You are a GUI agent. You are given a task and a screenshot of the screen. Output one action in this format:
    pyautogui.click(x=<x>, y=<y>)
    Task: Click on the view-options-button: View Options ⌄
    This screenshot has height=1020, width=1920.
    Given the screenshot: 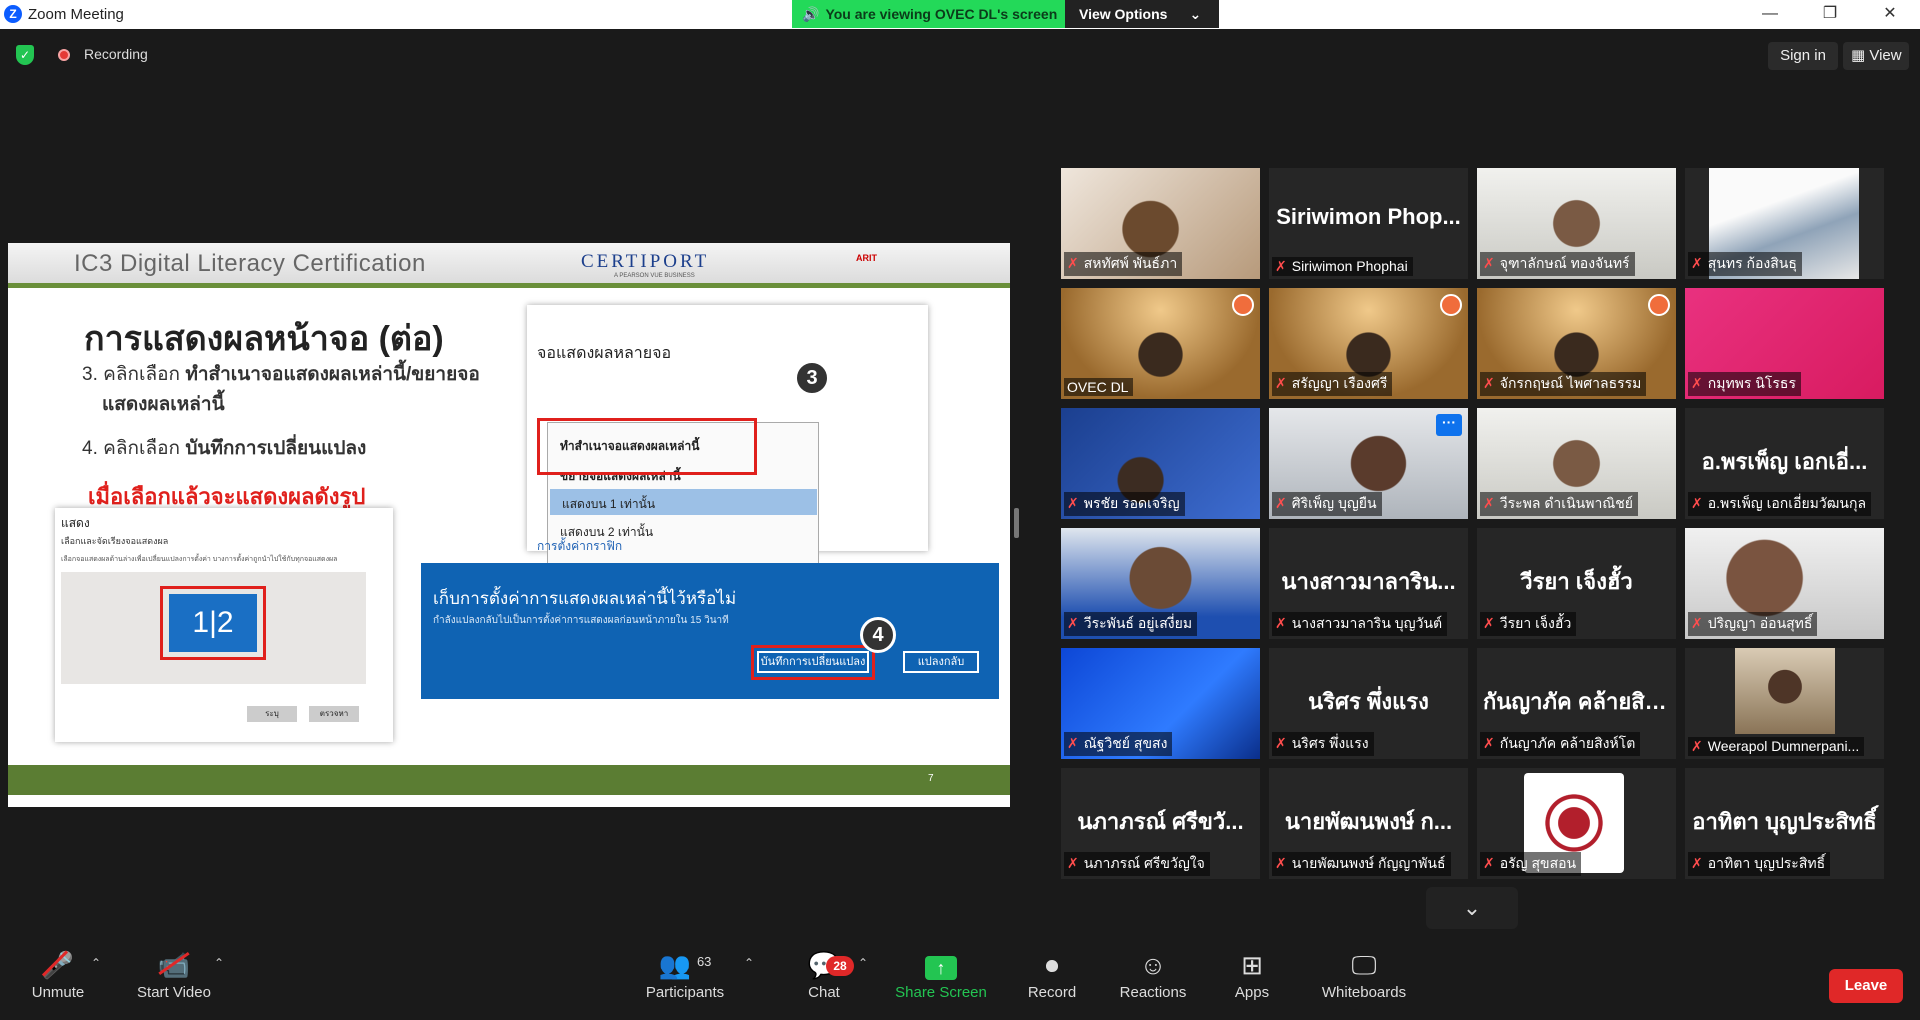 What is the action you would take?
    pyautogui.click(x=1142, y=14)
    